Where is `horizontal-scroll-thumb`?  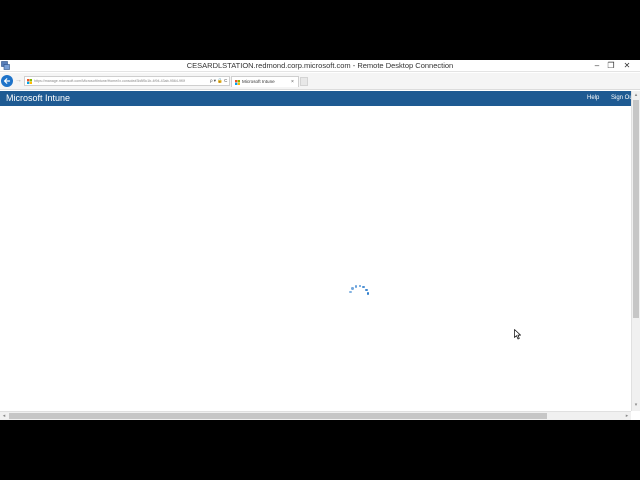
horizontal-scroll-thumb is located at coordinates (278, 416).